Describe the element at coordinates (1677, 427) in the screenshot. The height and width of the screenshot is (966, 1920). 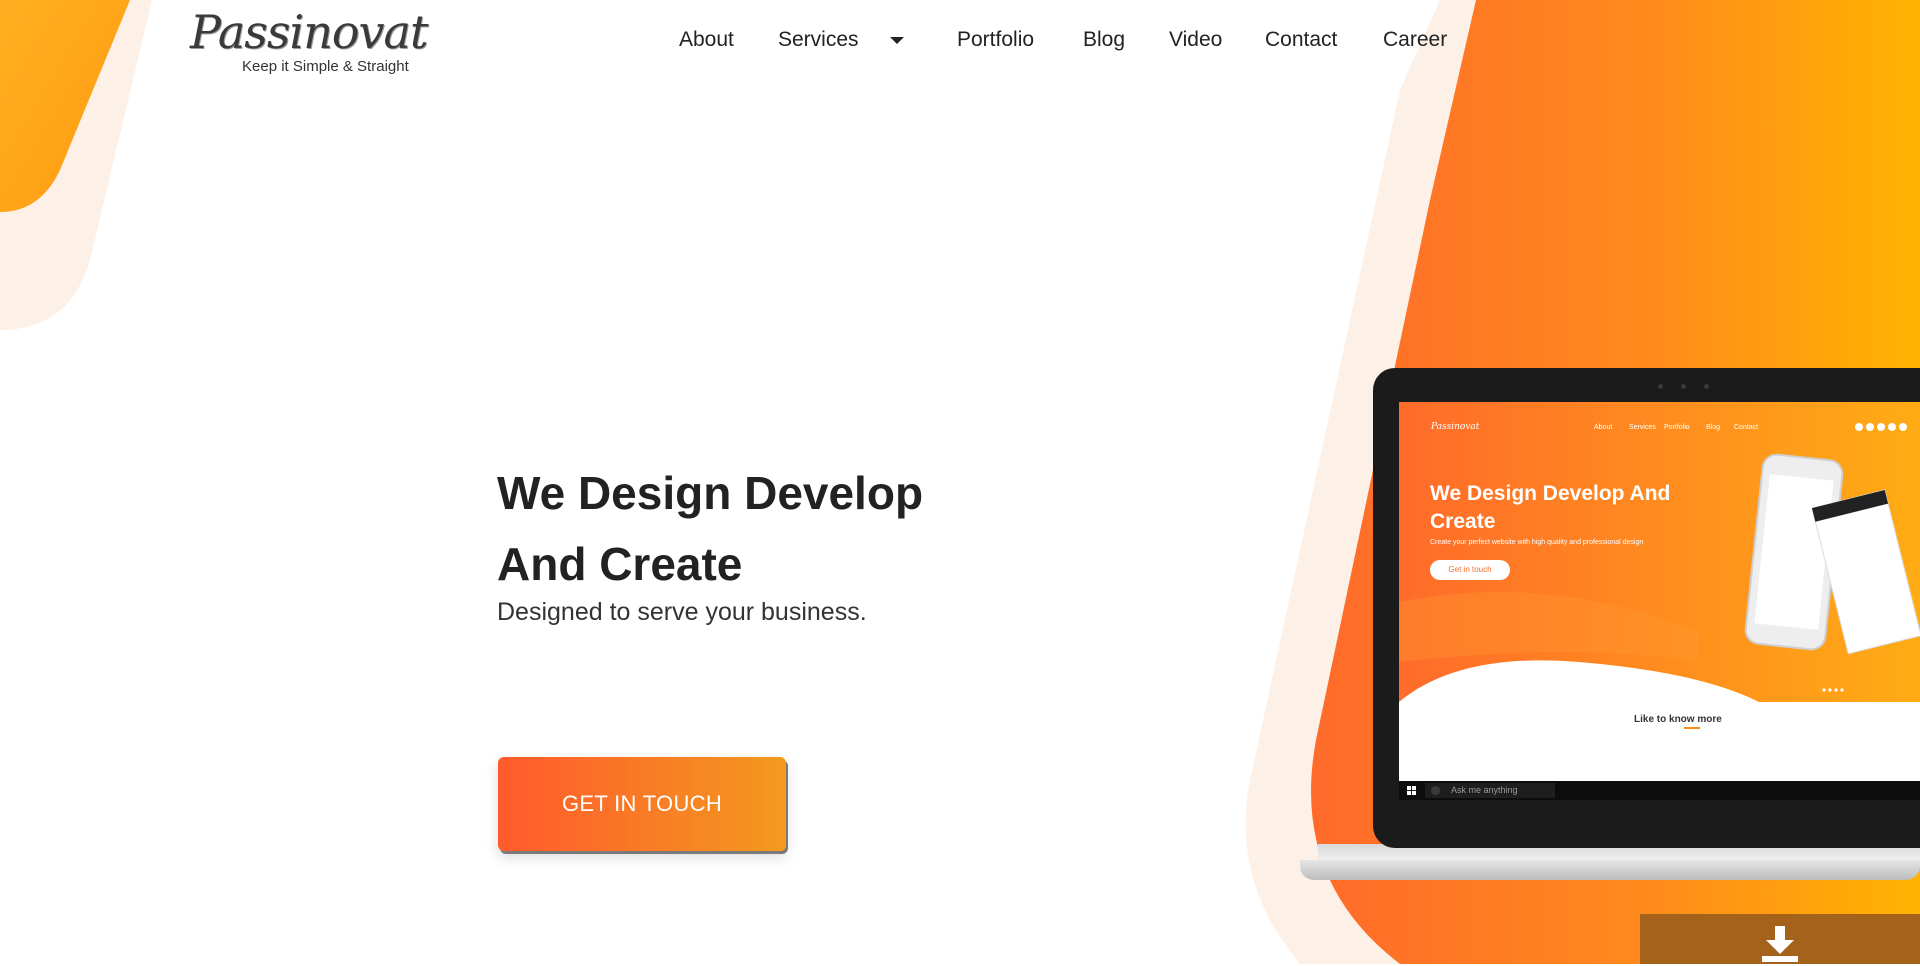
I see `mockup-nav-item: Portfolio` at that location.